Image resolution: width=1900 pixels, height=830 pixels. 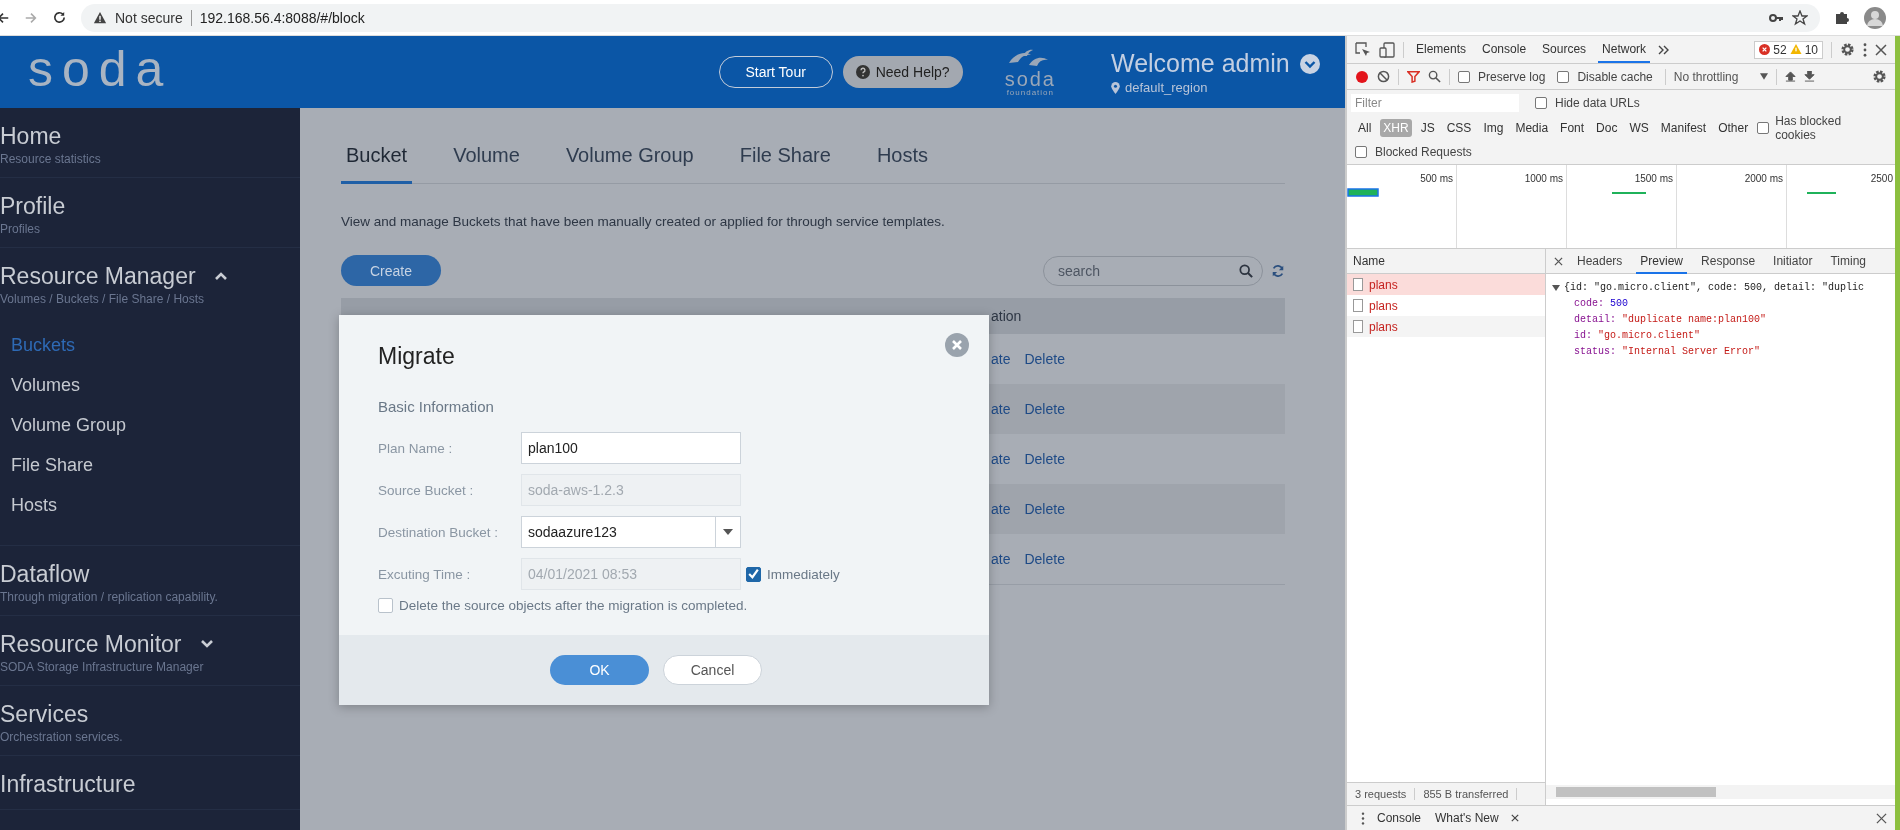 What do you see at coordinates (1556, 288) in the screenshot?
I see `expand-triangle-icon` at bounding box center [1556, 288].